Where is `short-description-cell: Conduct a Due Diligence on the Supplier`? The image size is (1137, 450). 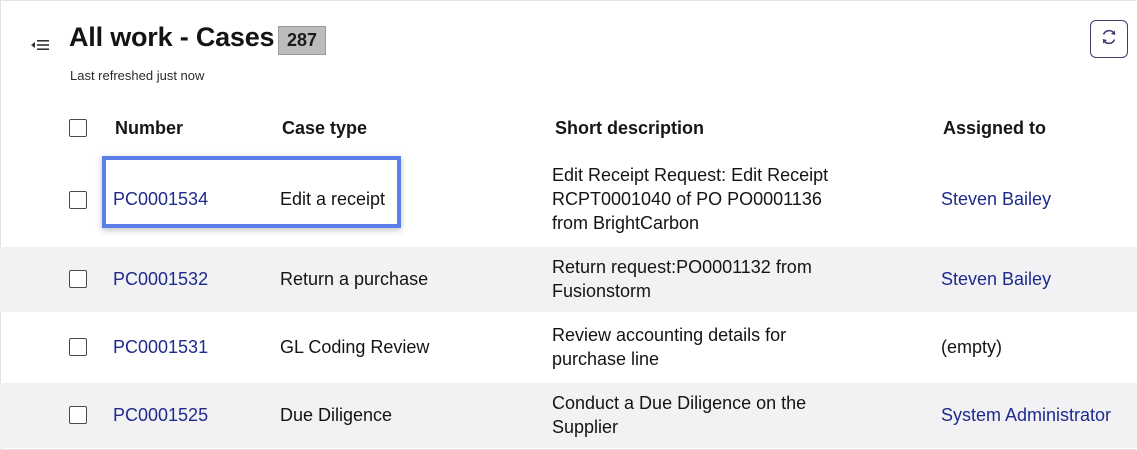
short-description-cell: Conduct a Due Diligence on the Supplier is located at coordinates (717, 415).